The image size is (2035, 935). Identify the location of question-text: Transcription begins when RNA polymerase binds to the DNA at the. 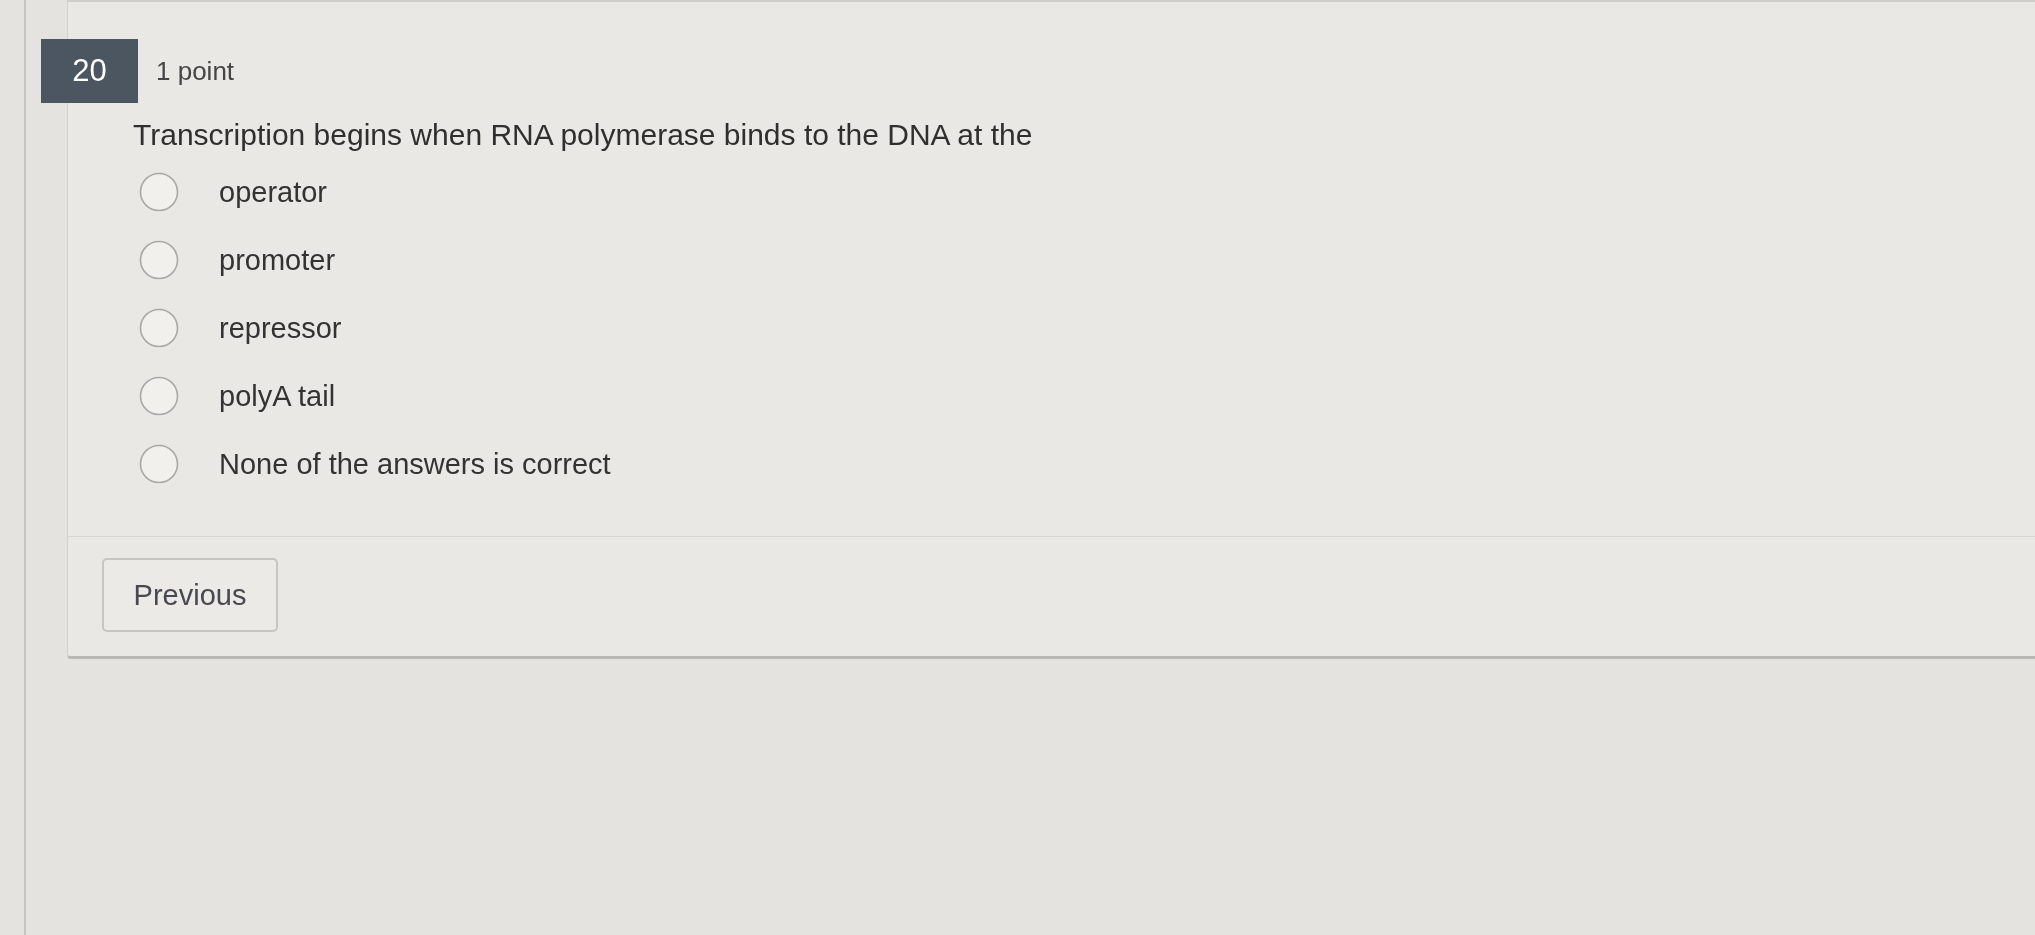
(583, 135).